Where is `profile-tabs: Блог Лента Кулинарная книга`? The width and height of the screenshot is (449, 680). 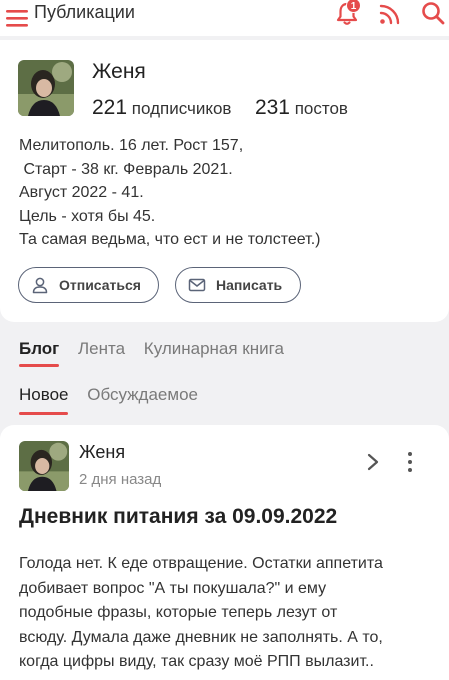 profile-tabs: Блог Лента Кулинарная книга is located at coordinates (158, 353).